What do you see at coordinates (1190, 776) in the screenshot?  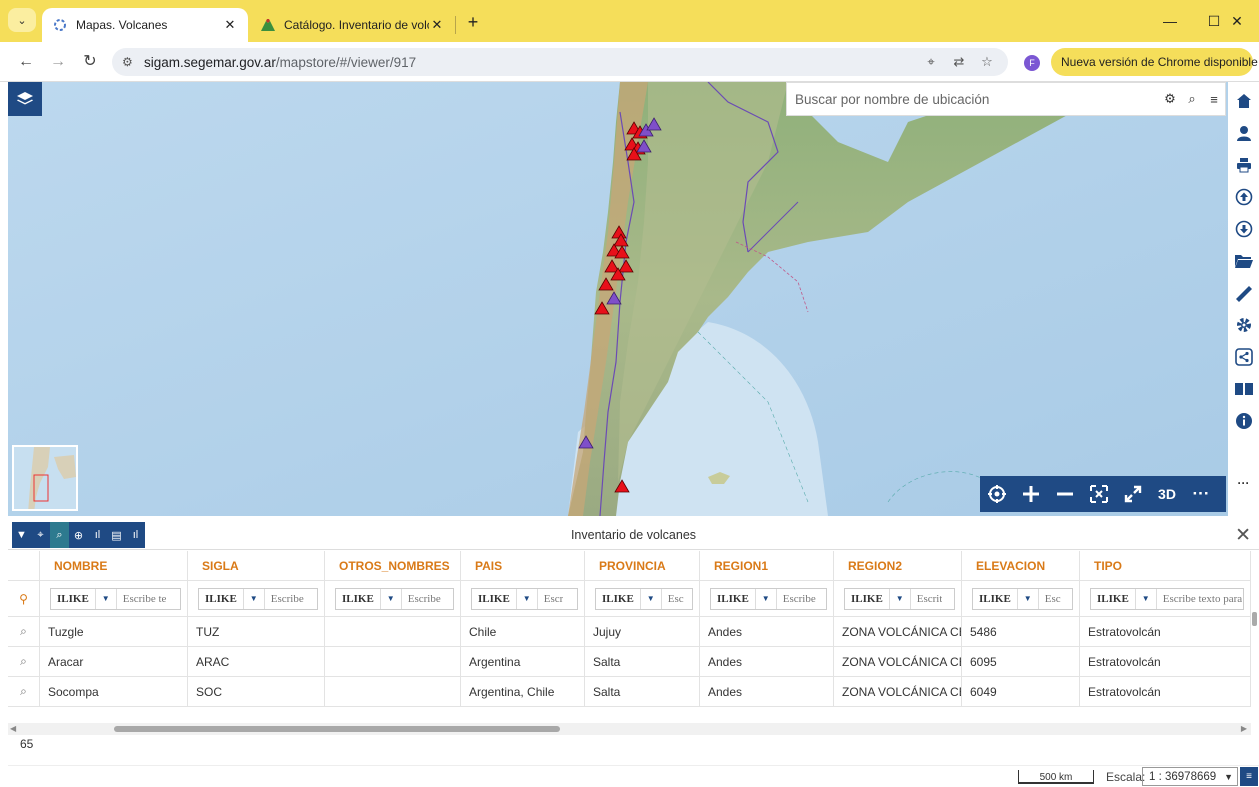 I see `scale-dropdown: 1 : 36978669 ▼` at bounding box center [1190, 776].